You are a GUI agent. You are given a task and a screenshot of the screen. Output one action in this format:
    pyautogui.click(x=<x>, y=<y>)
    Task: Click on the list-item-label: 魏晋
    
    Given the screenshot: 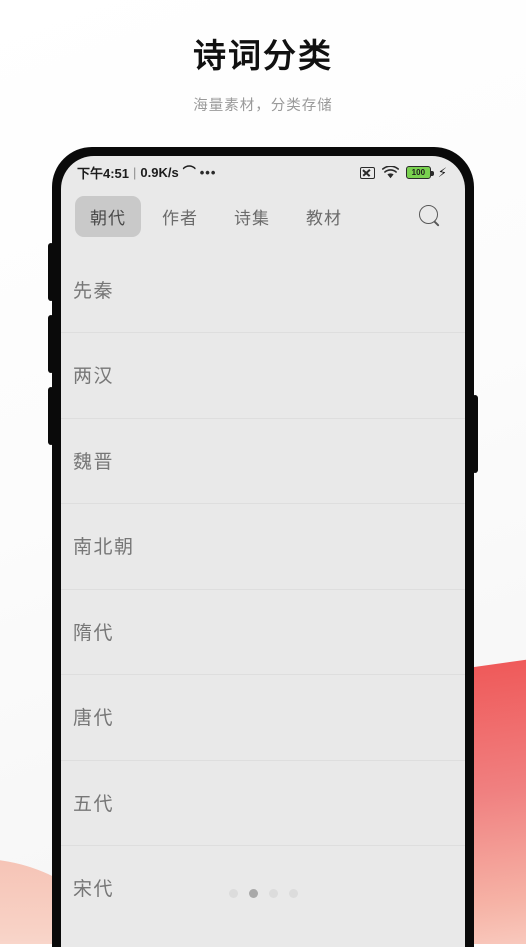 What is the action you would take?
    pyautogui.click(x=94, y=462)
    